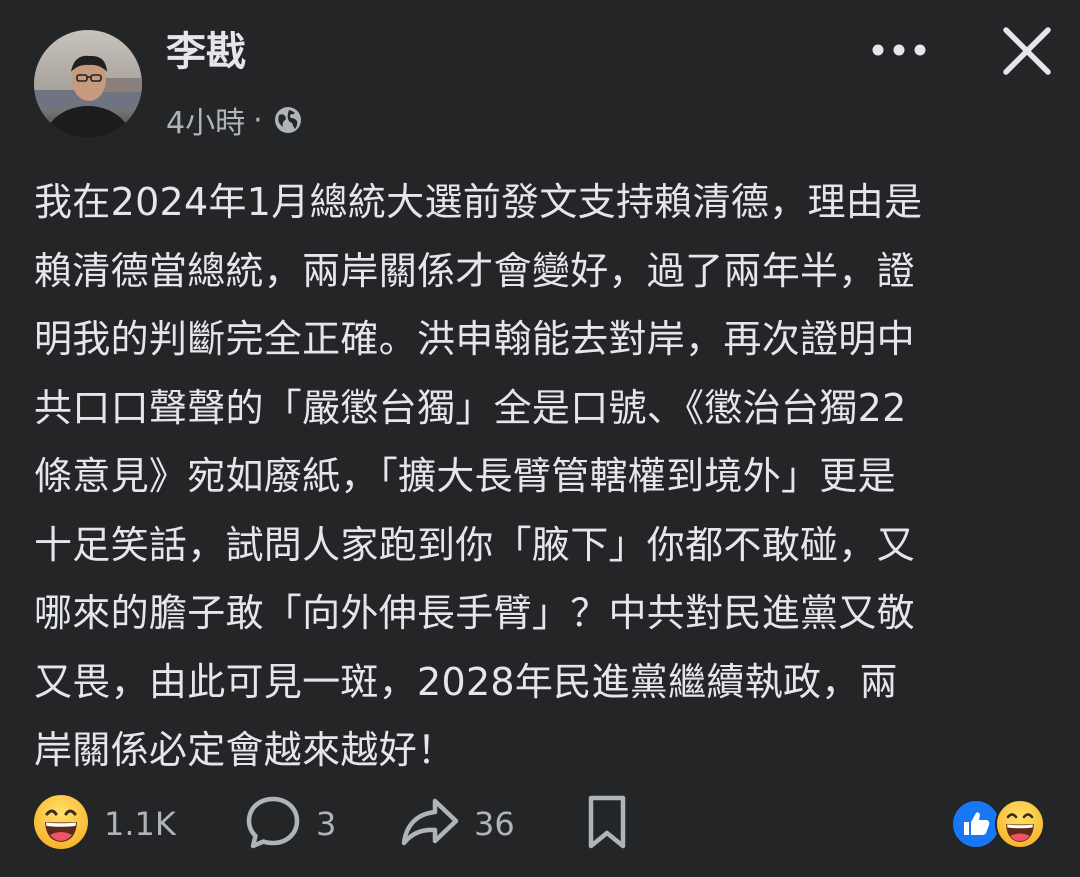  I want to click on share-arrow-icon, so click(430, 824).